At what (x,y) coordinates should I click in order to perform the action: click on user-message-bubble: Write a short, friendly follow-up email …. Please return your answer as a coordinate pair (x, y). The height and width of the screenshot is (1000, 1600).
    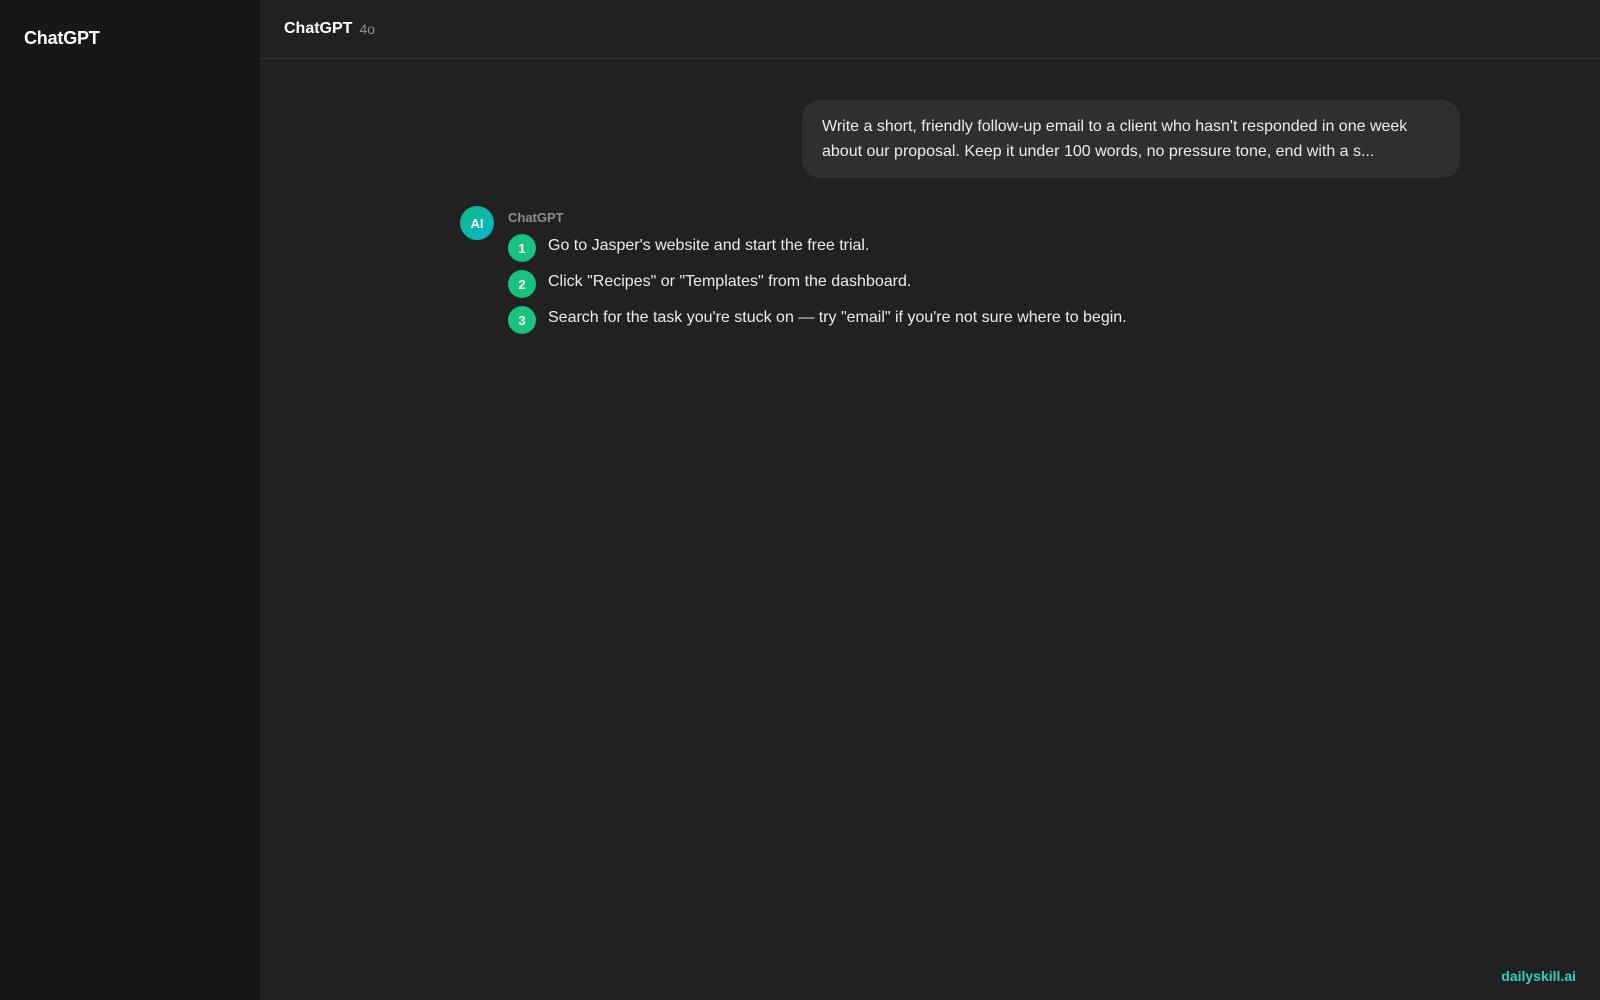
    Looking at the image, I should click on (1131, 139).